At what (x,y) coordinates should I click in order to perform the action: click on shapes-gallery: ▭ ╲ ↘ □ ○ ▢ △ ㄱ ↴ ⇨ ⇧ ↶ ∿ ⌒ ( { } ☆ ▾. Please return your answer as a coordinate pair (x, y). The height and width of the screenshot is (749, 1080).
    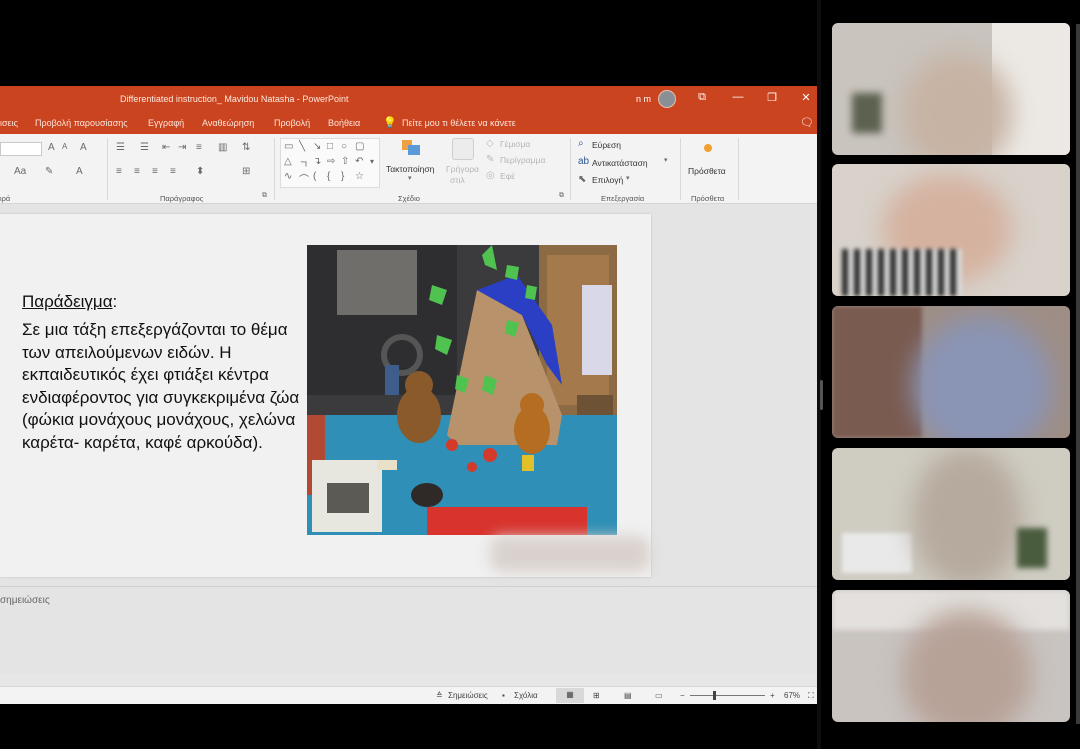
    Looking at the image, I should click on (330, 163).